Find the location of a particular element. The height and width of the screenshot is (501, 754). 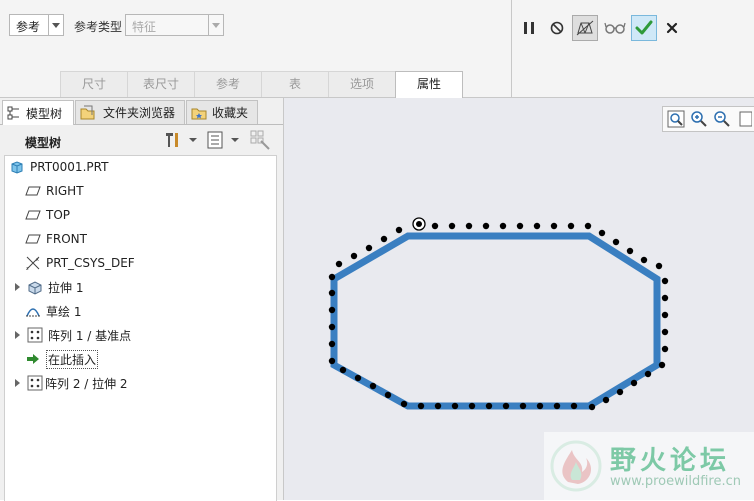

tree-item-front: FRONT is located at coordinates (56, 239).